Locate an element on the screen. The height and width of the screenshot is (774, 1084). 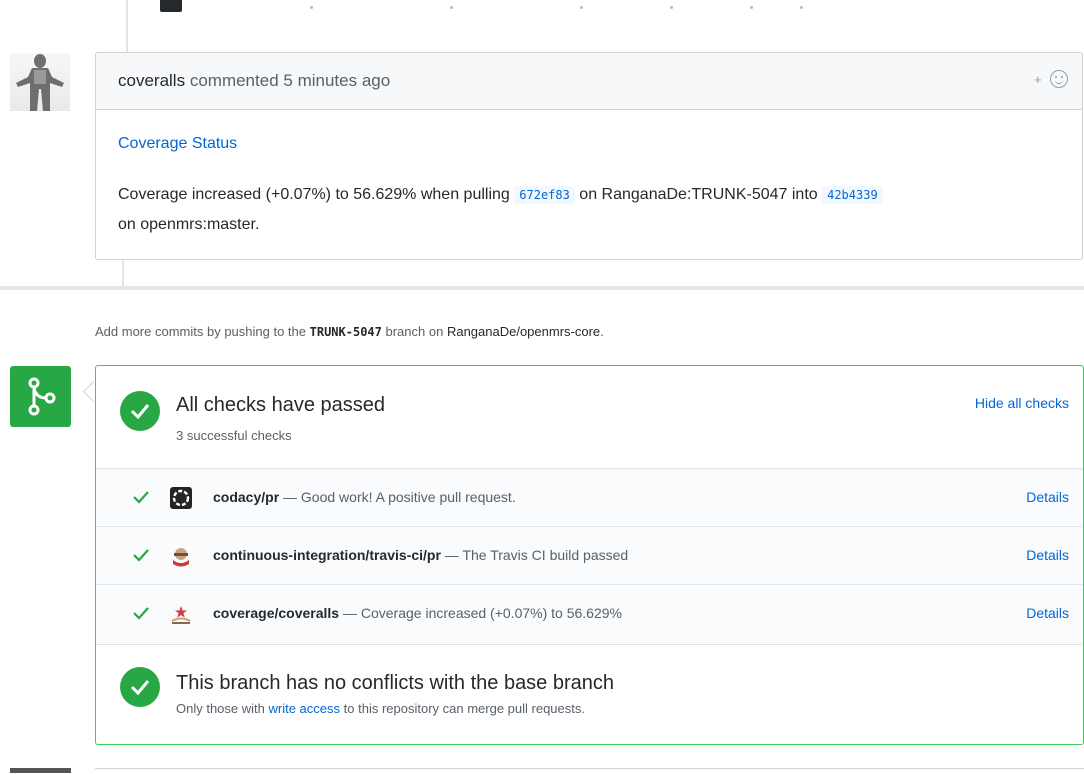
timeline-line is located at coordinates (123, 273).